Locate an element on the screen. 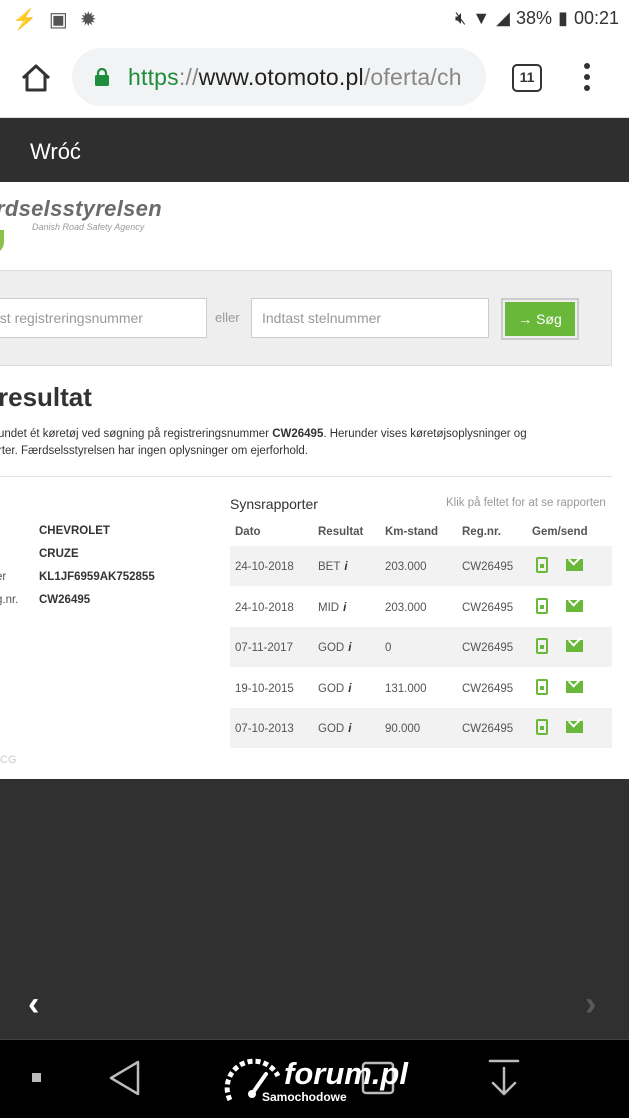 Image resolution: width=629 pixels, height=1118 pixels. back-link: Wróć is located at coordinates (55, 152).